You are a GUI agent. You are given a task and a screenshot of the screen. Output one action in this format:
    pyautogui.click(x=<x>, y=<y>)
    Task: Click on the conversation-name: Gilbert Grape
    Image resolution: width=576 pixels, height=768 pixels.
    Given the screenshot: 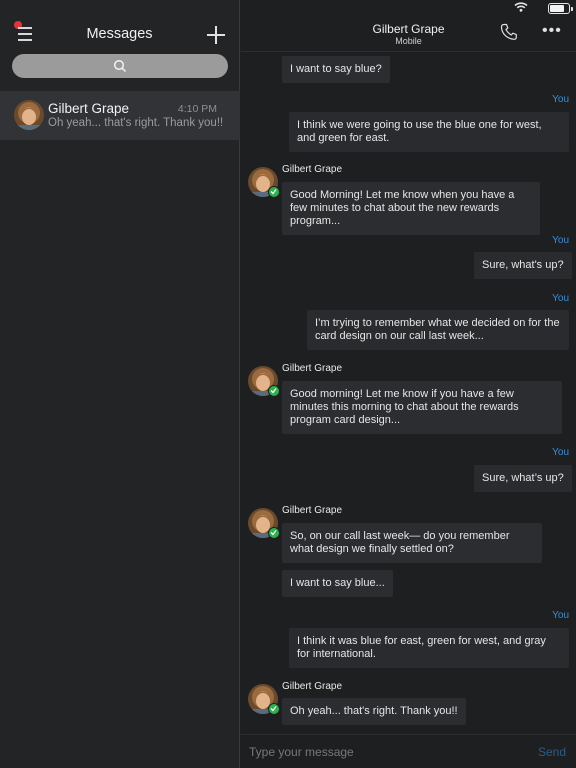 What is the action you would take?
    pyautogui.click(x=89, y=108)
    